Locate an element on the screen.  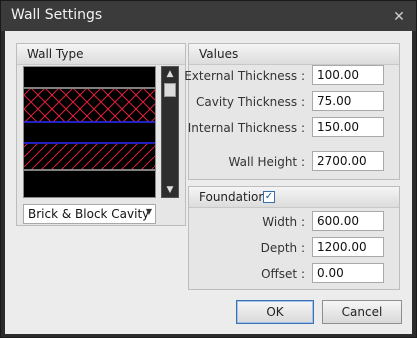
cavity-thickness-input is located at coordinates (348, 101).